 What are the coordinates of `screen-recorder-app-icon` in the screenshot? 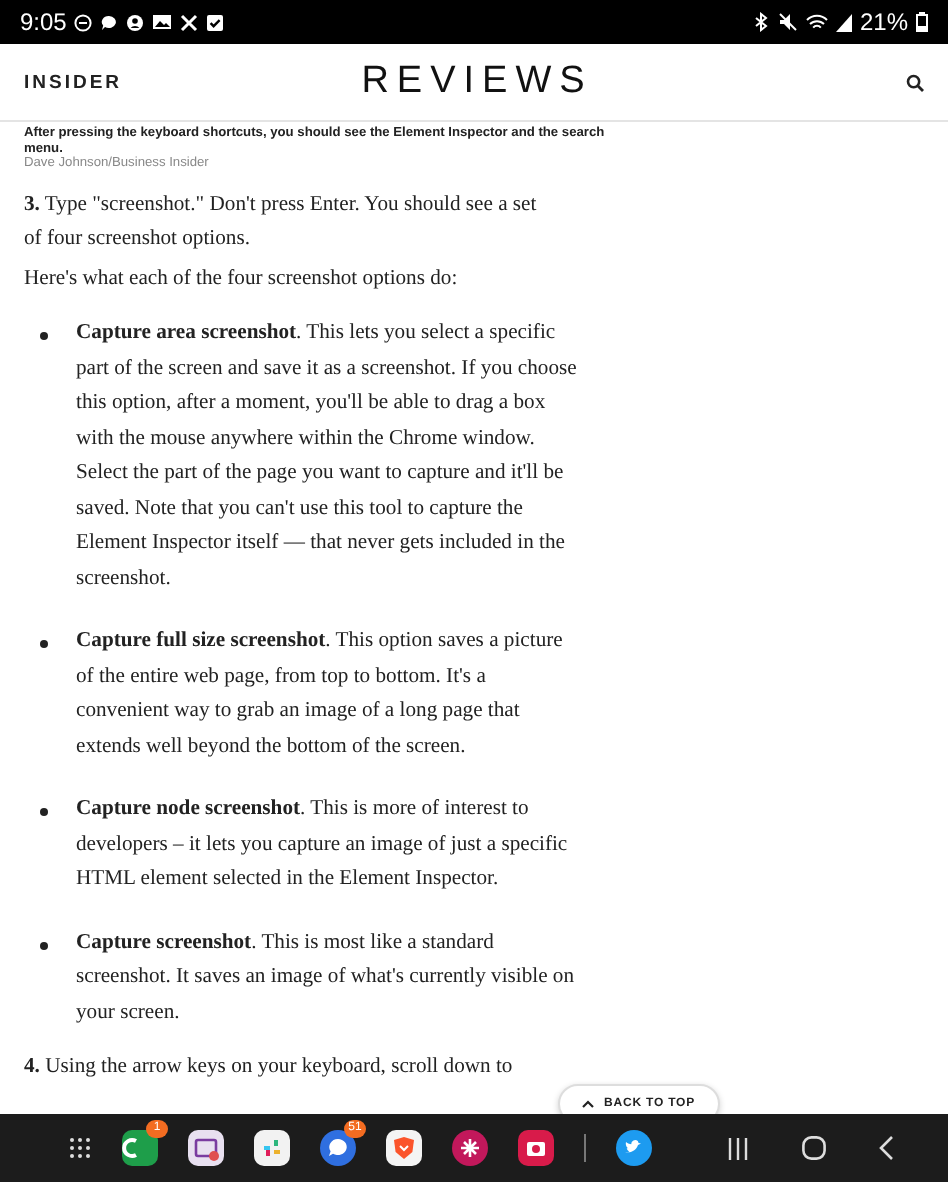 It's located at (206, 1148).